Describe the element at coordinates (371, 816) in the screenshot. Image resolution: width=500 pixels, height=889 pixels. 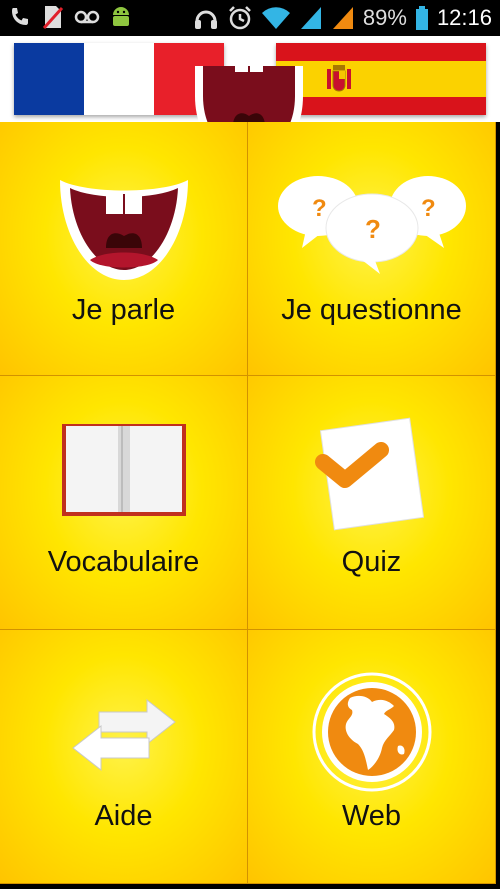
I see `menu-label-web: Web` at that location.